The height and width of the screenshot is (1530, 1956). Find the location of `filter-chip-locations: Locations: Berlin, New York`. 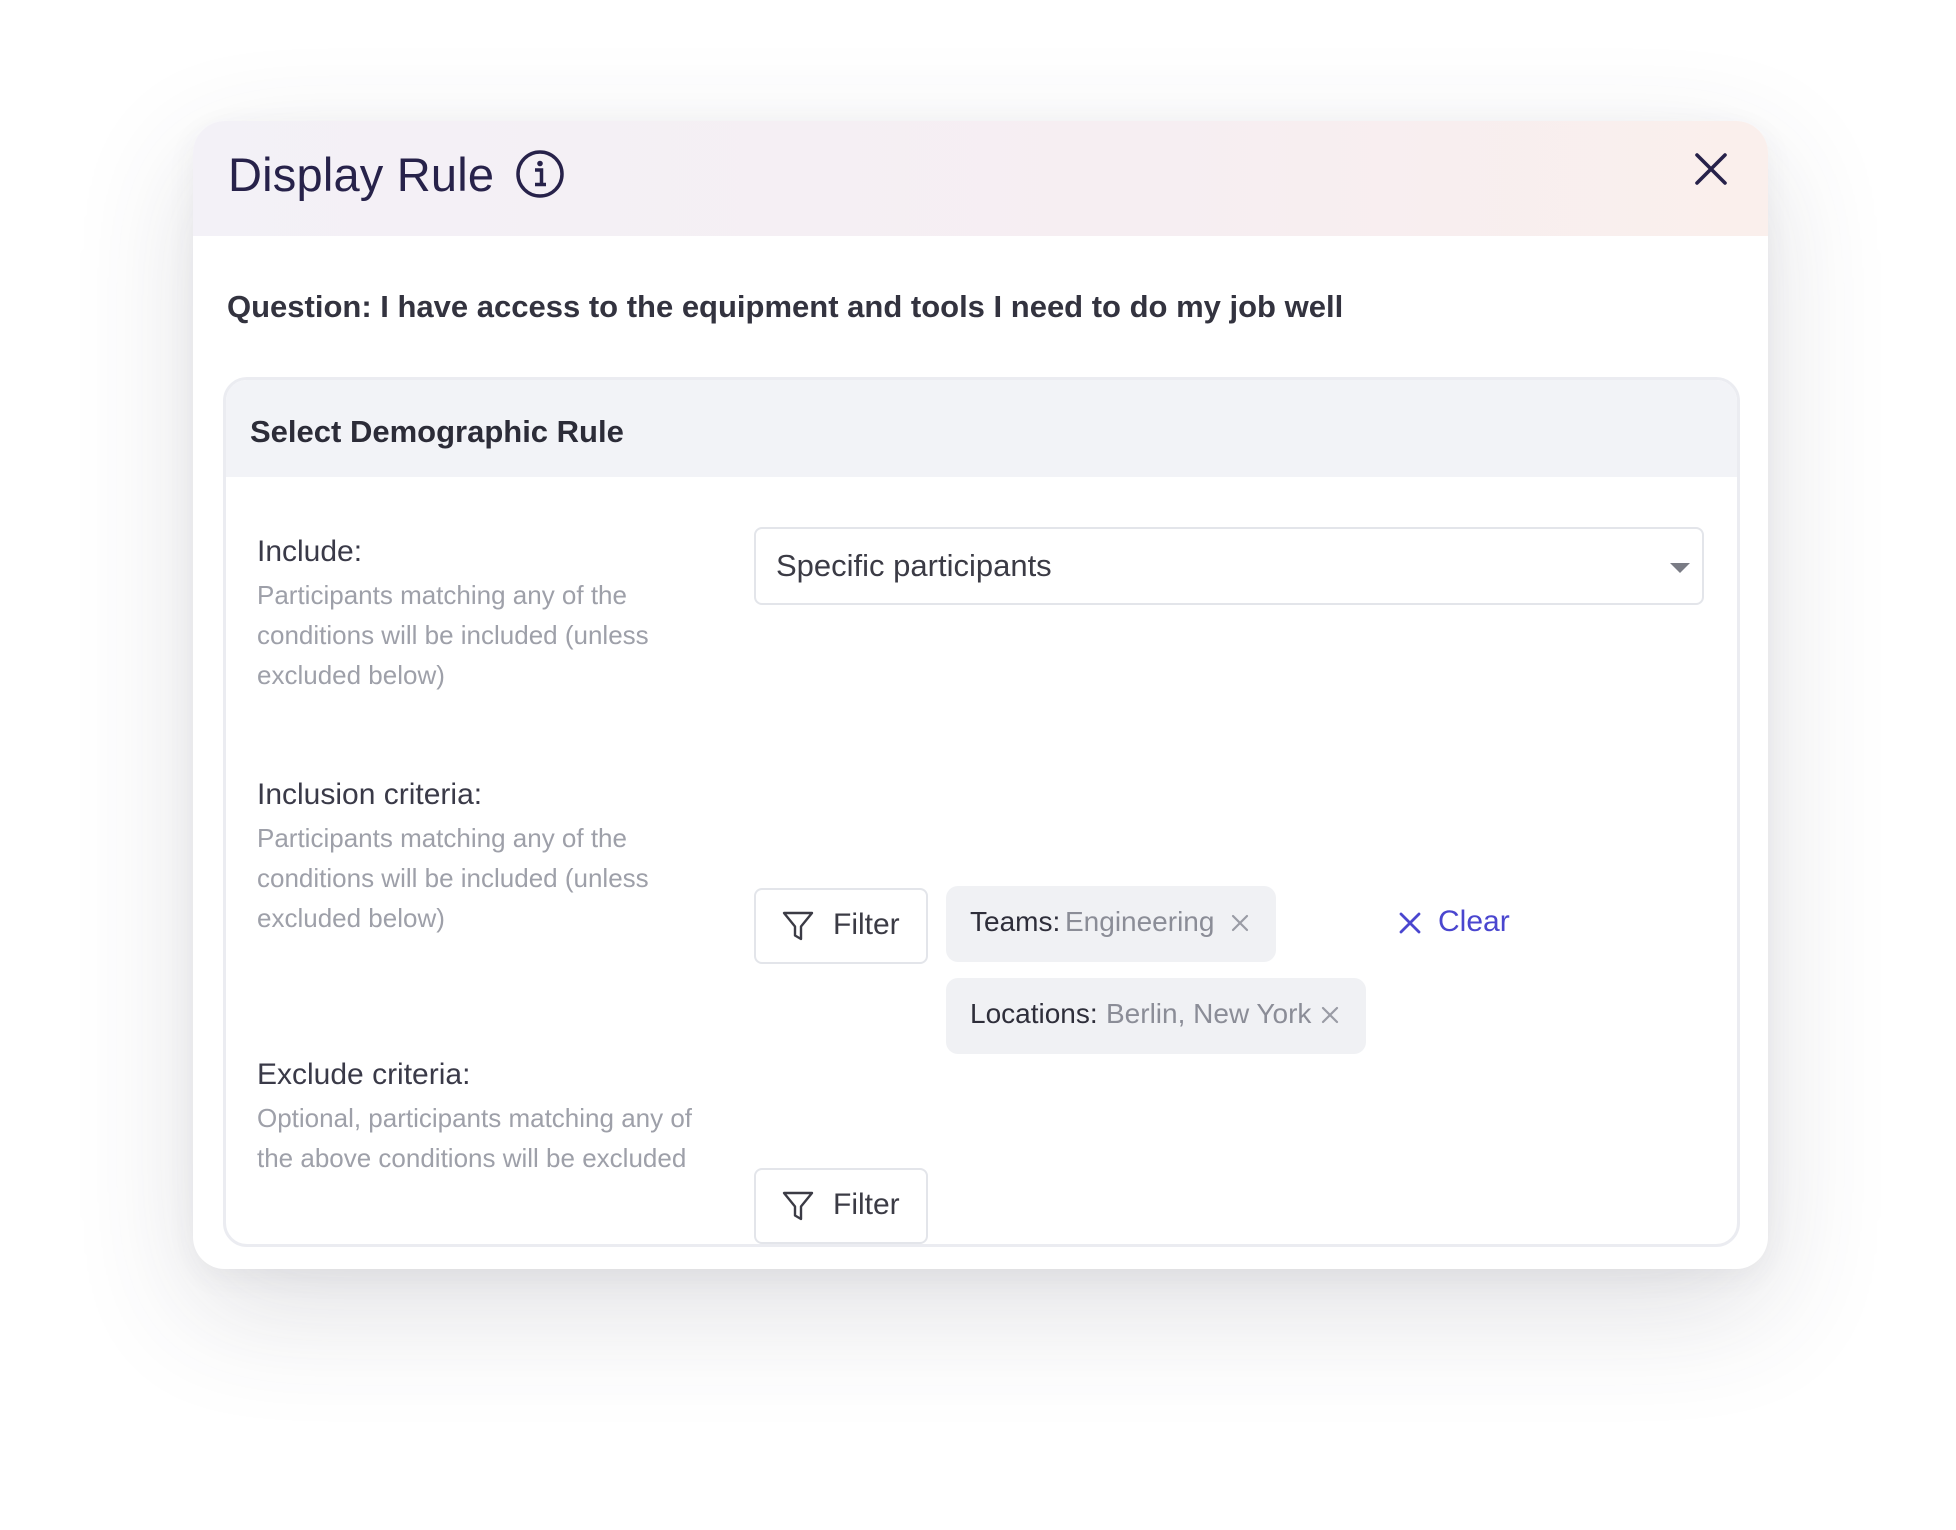

filter-chip-locations: Locations: Berlin, New York is located at coordinates (1156, 1016).